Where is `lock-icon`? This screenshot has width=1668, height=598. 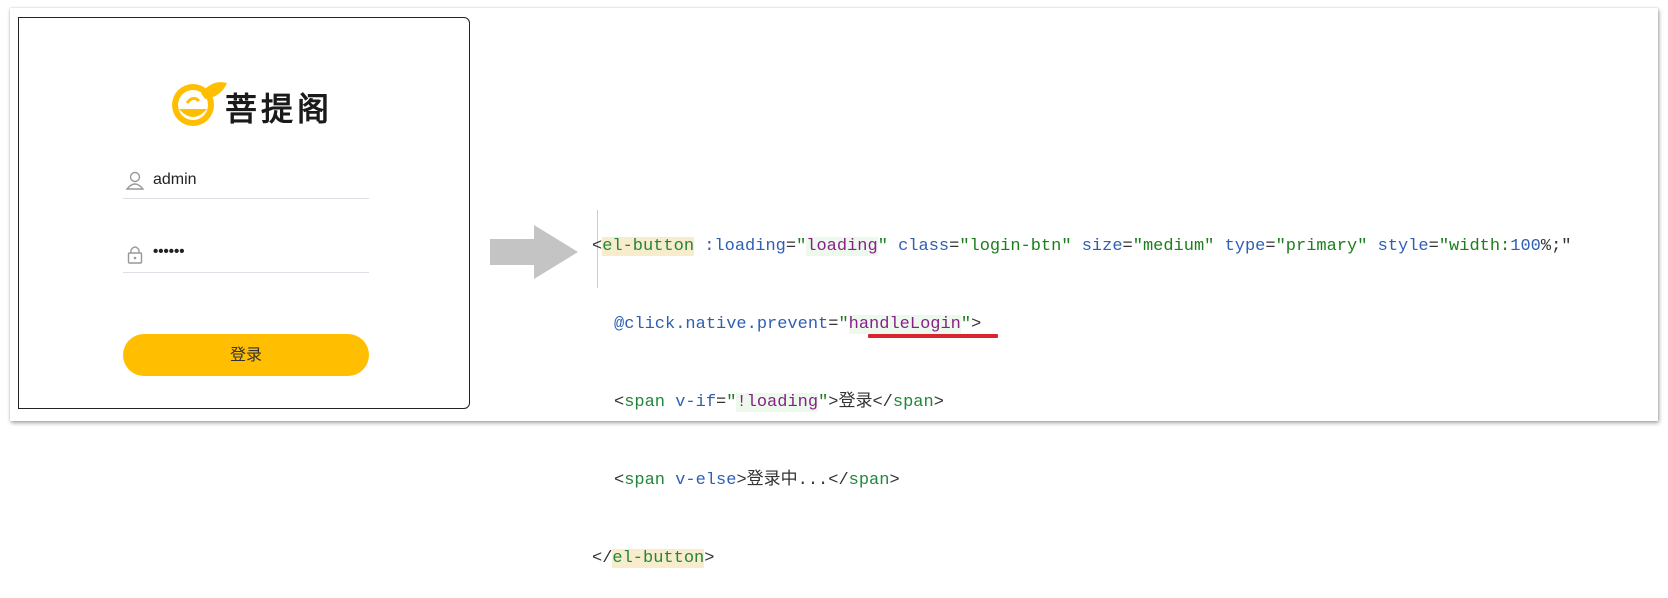
lock-icon is located at coordinates (135, 255).